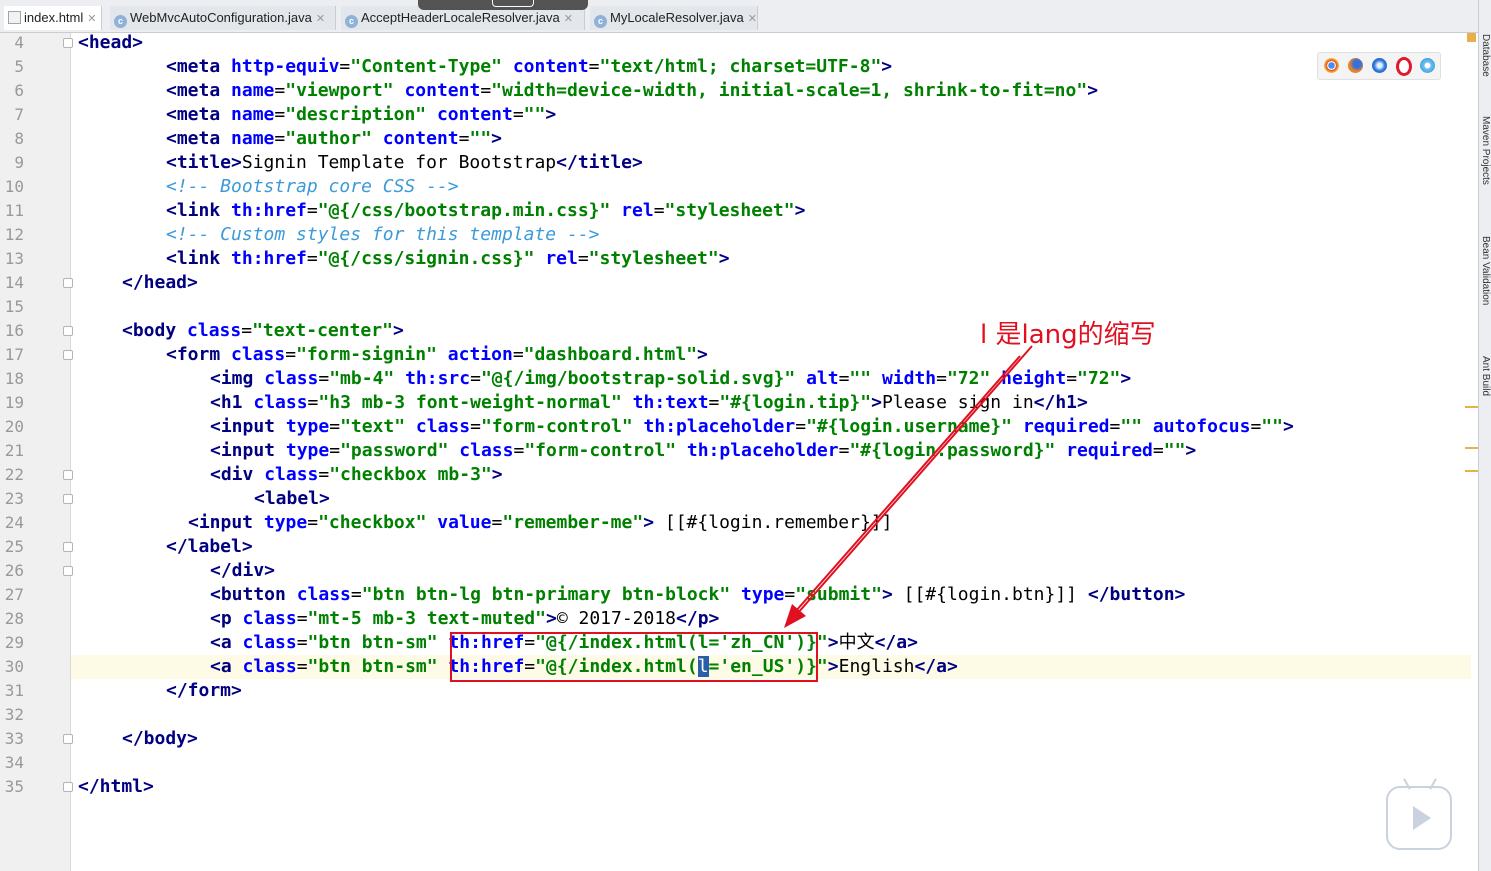  I want to click on annotation-arrow, so click(908, 486).